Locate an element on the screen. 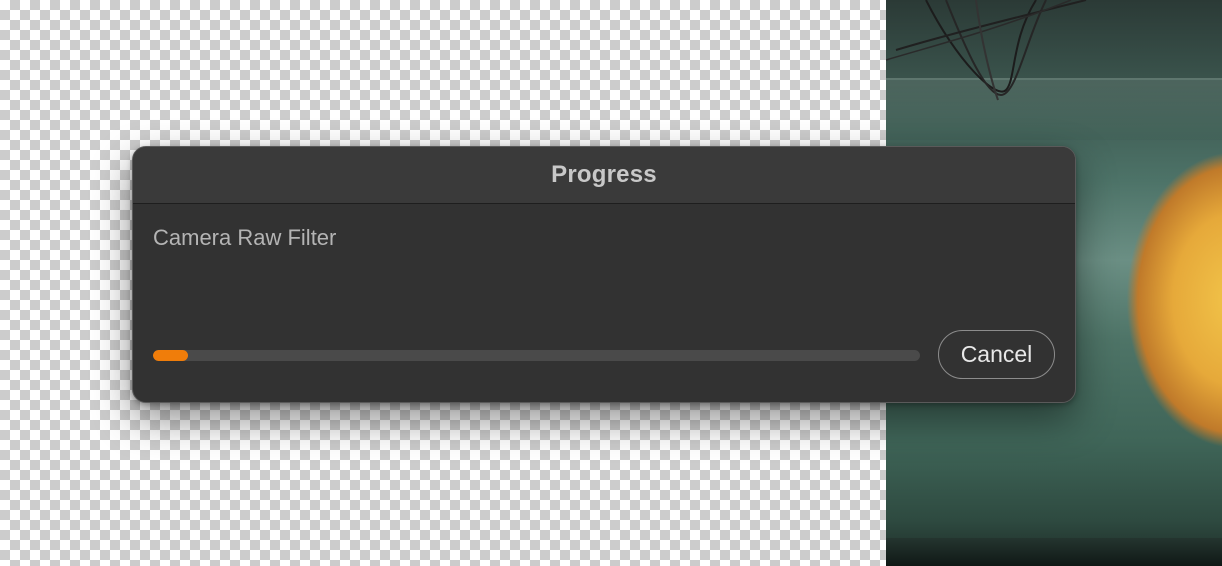  photo-floor is located at coordinates (1054, 552).